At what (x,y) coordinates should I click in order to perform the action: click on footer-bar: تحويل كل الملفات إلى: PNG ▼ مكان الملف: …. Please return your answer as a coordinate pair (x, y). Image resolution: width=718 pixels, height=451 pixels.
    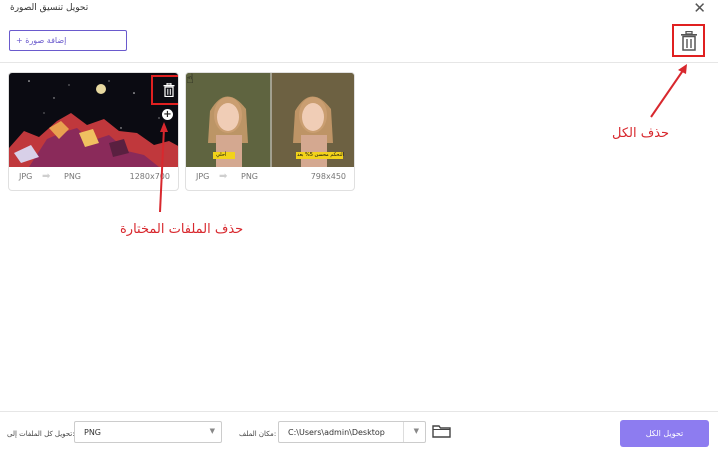
    Looking at the image, I should click on (359, 431).